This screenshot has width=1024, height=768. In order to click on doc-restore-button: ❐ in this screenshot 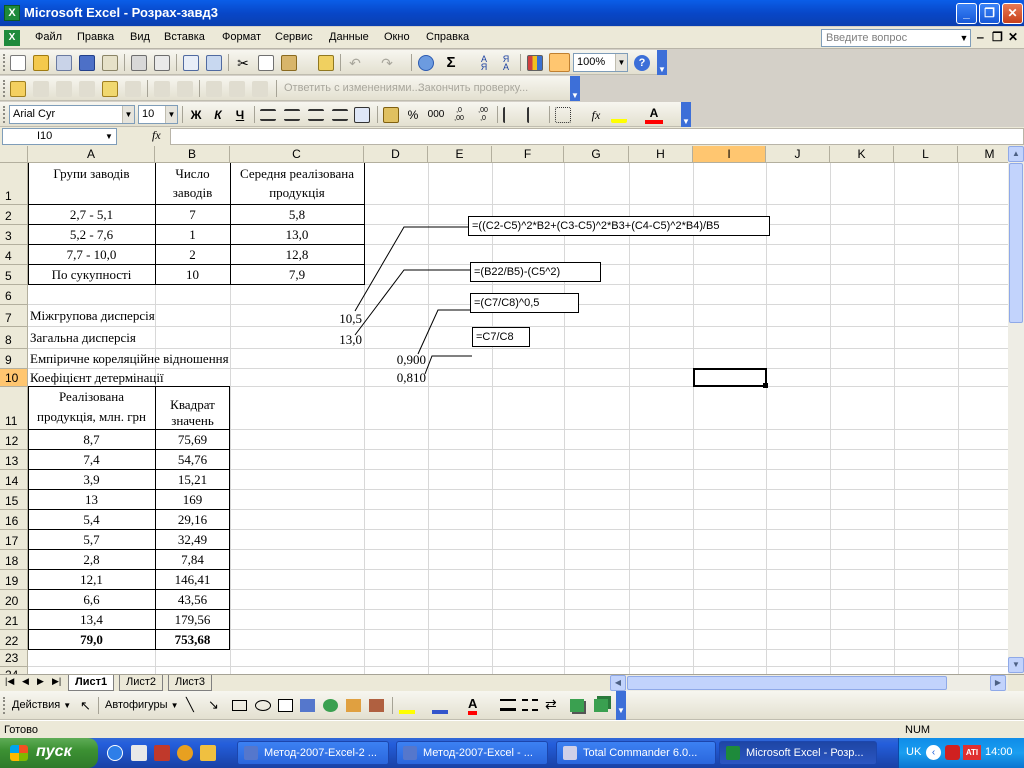, I will do `click(997, 37)`.